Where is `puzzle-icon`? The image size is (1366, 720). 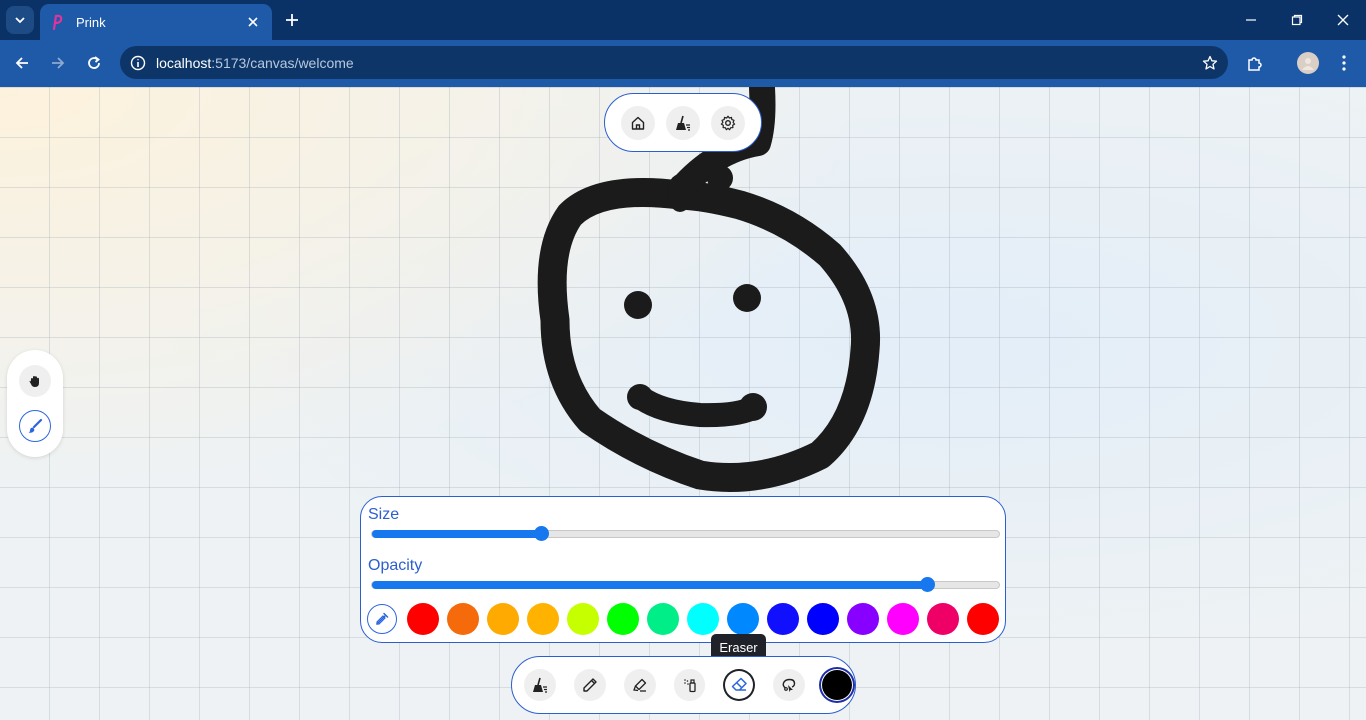
puzzle-icon is located at coordinates (1255, 64).